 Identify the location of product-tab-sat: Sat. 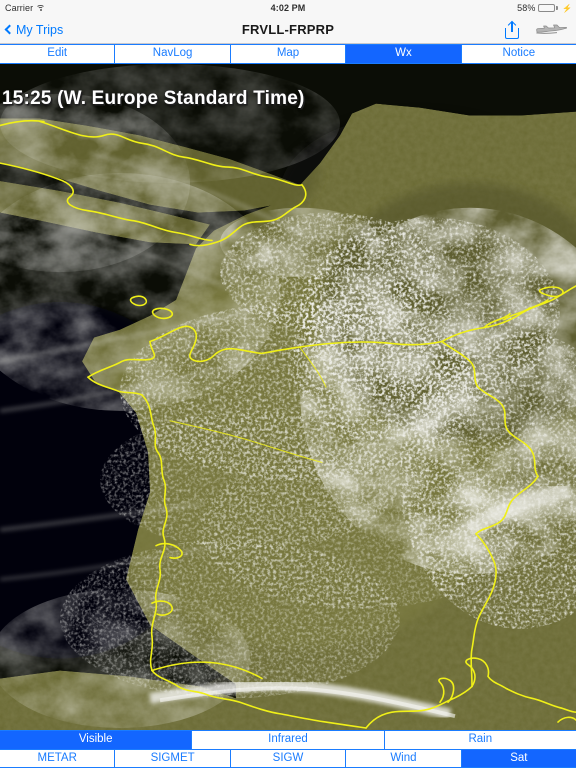
(518, 758).